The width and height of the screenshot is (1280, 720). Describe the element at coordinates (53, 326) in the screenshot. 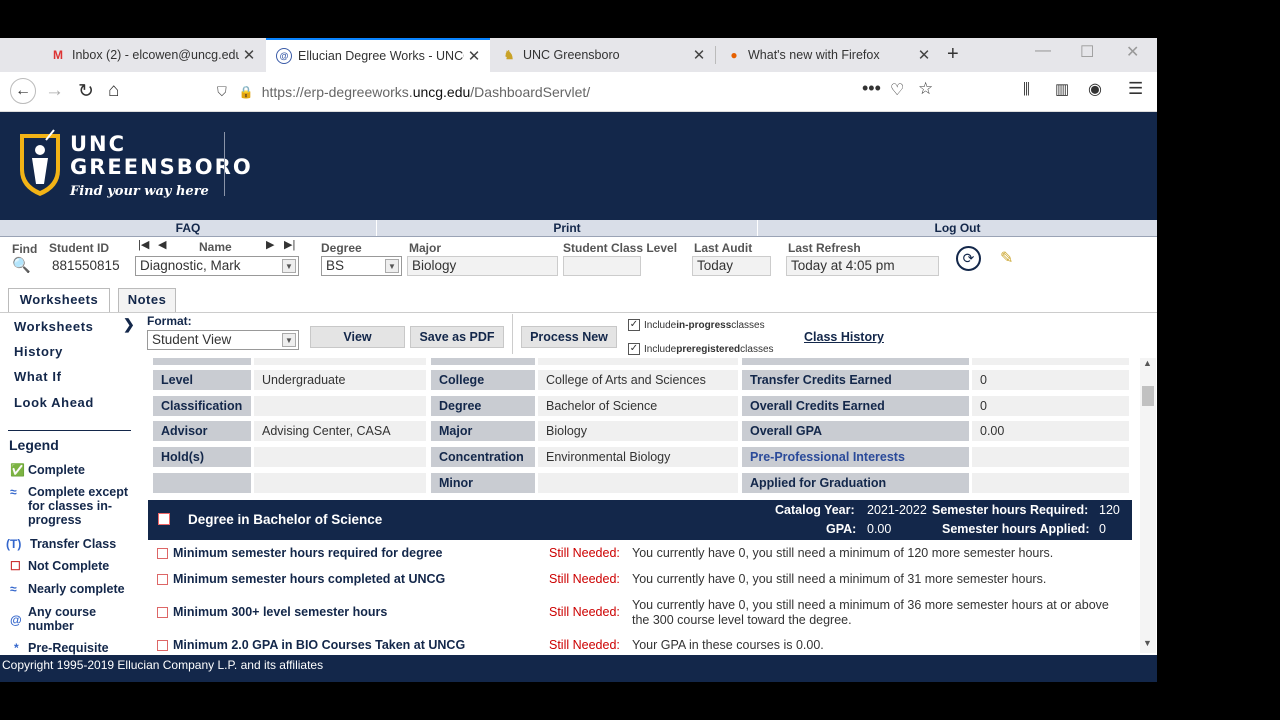

I see `nav-worksheets: Worksheets` at that location.